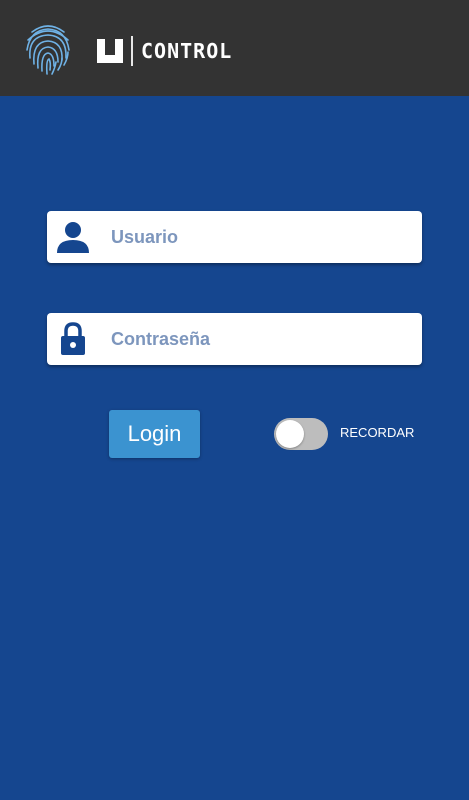  Describe the element at coordinates (154, 434) in the screenshot. I see `login-button: Login` at that location.